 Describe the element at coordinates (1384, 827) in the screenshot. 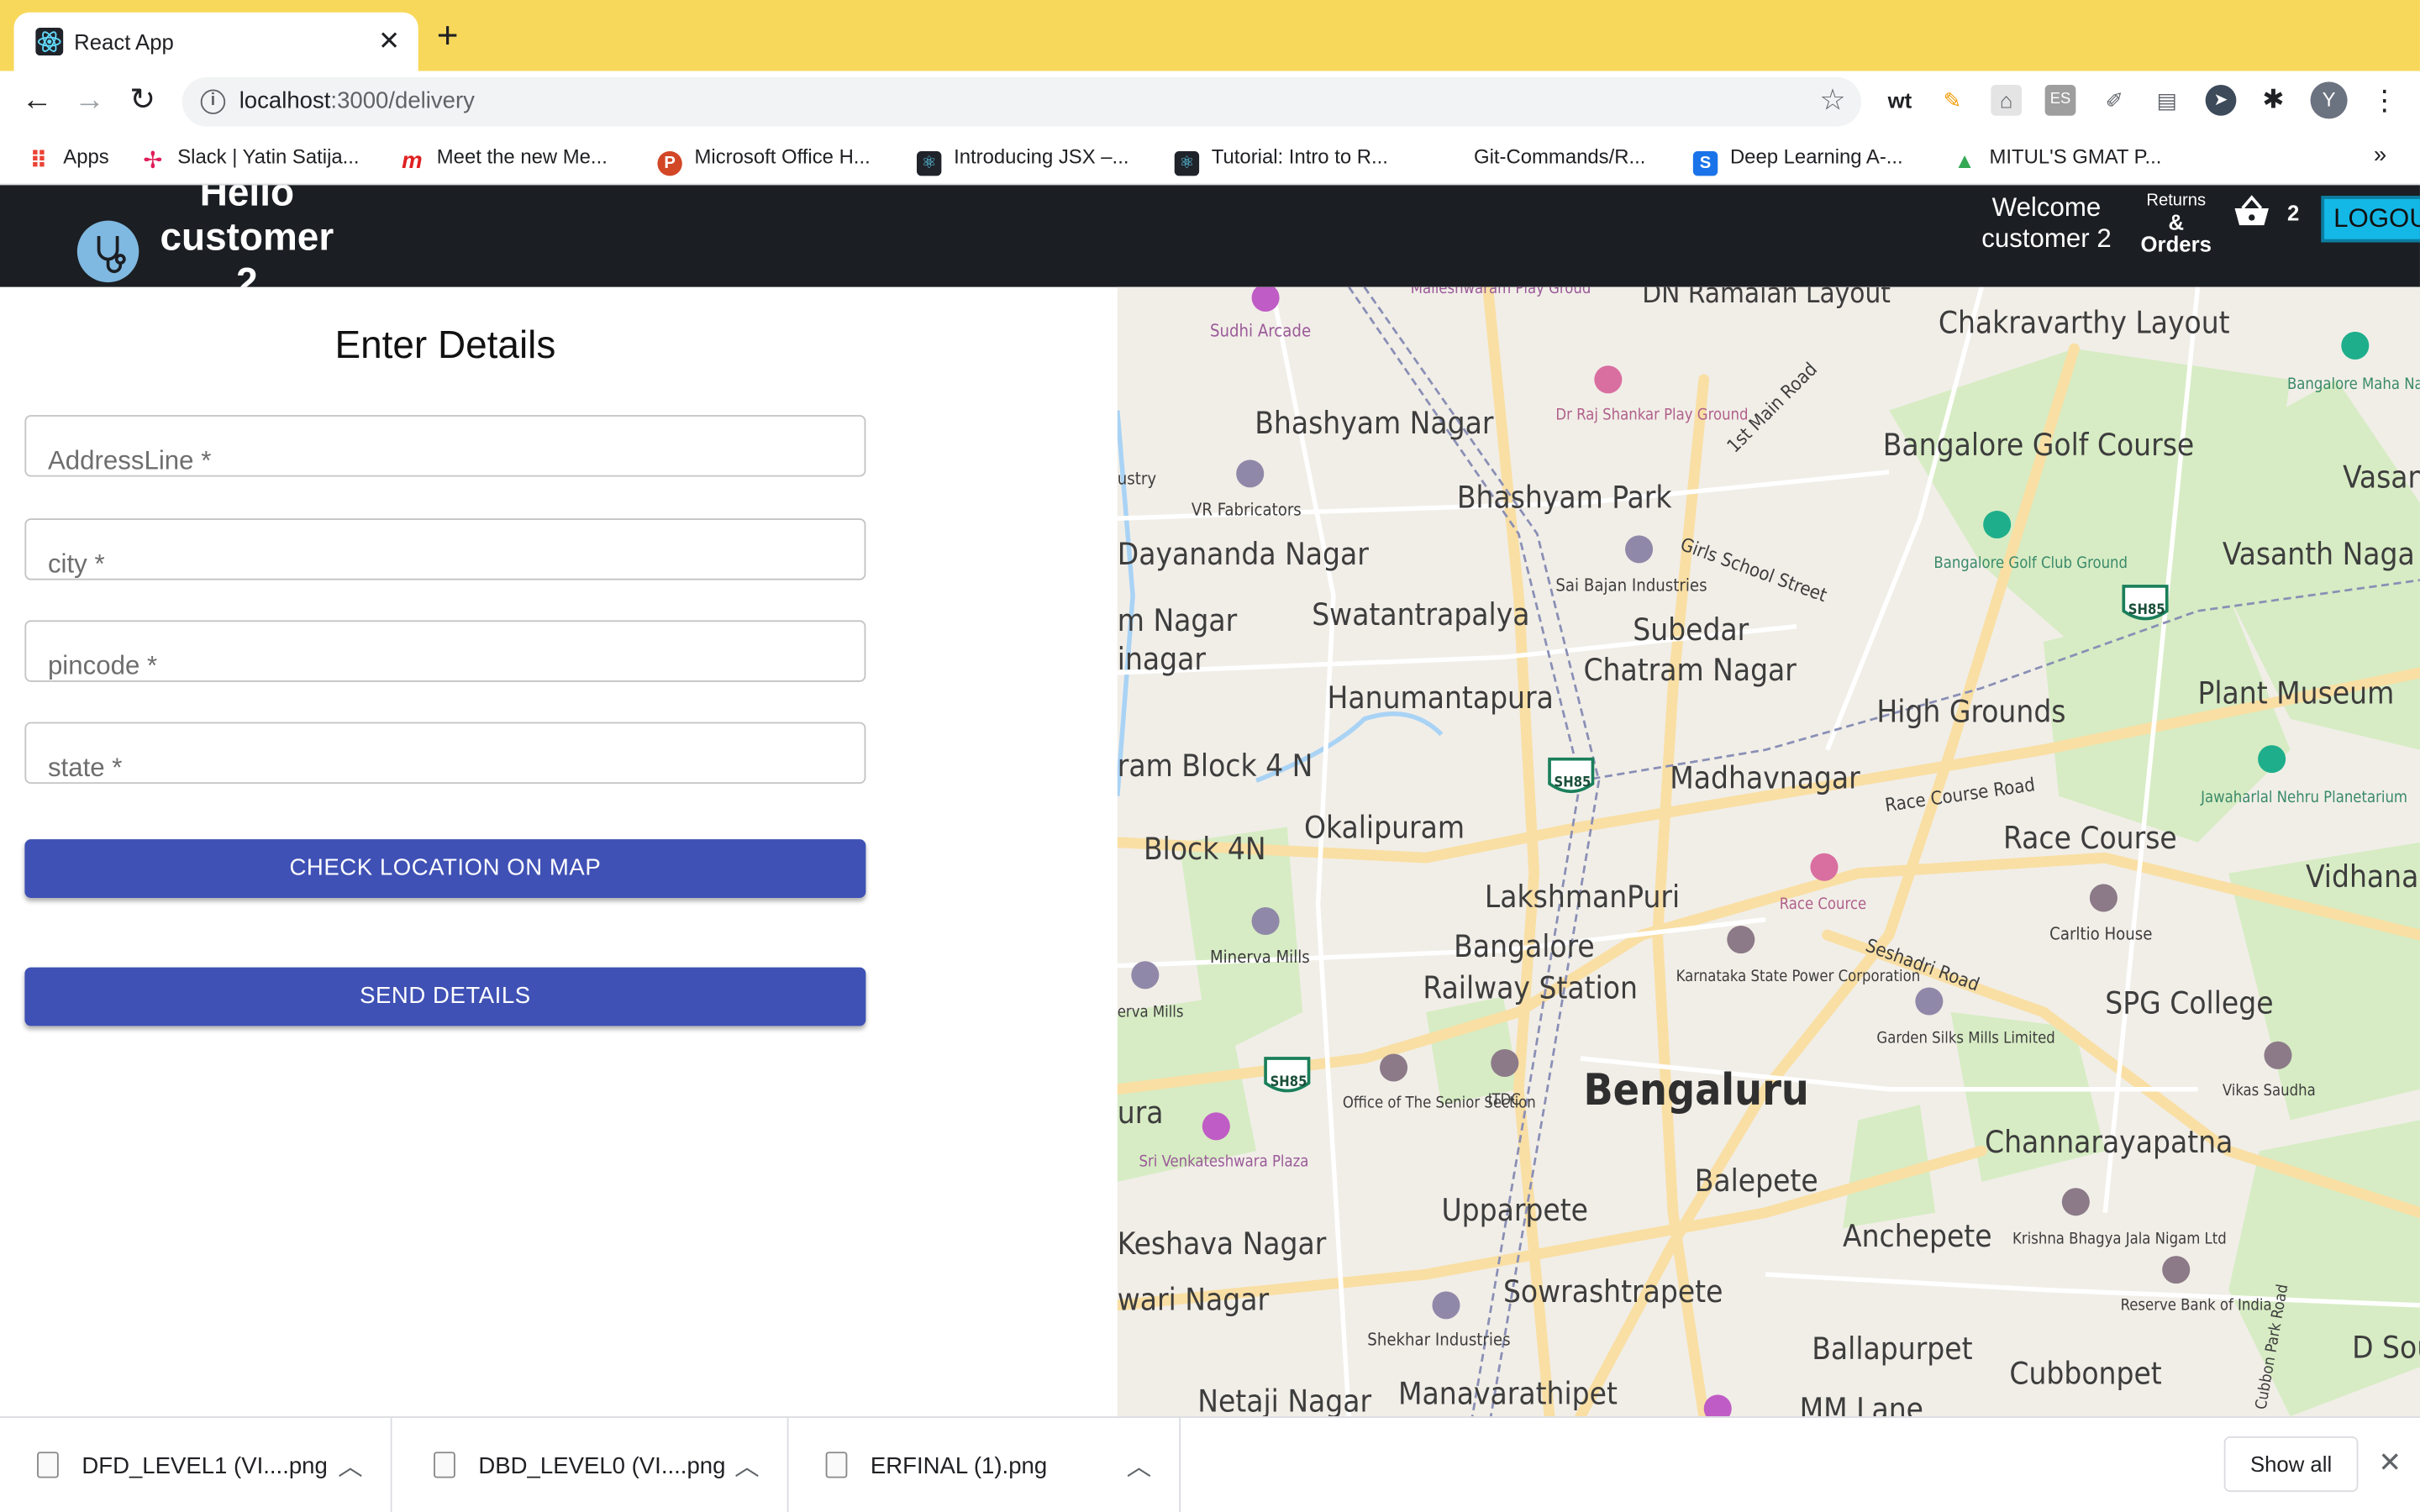

I see `map-label: Okalipuram` at that location.